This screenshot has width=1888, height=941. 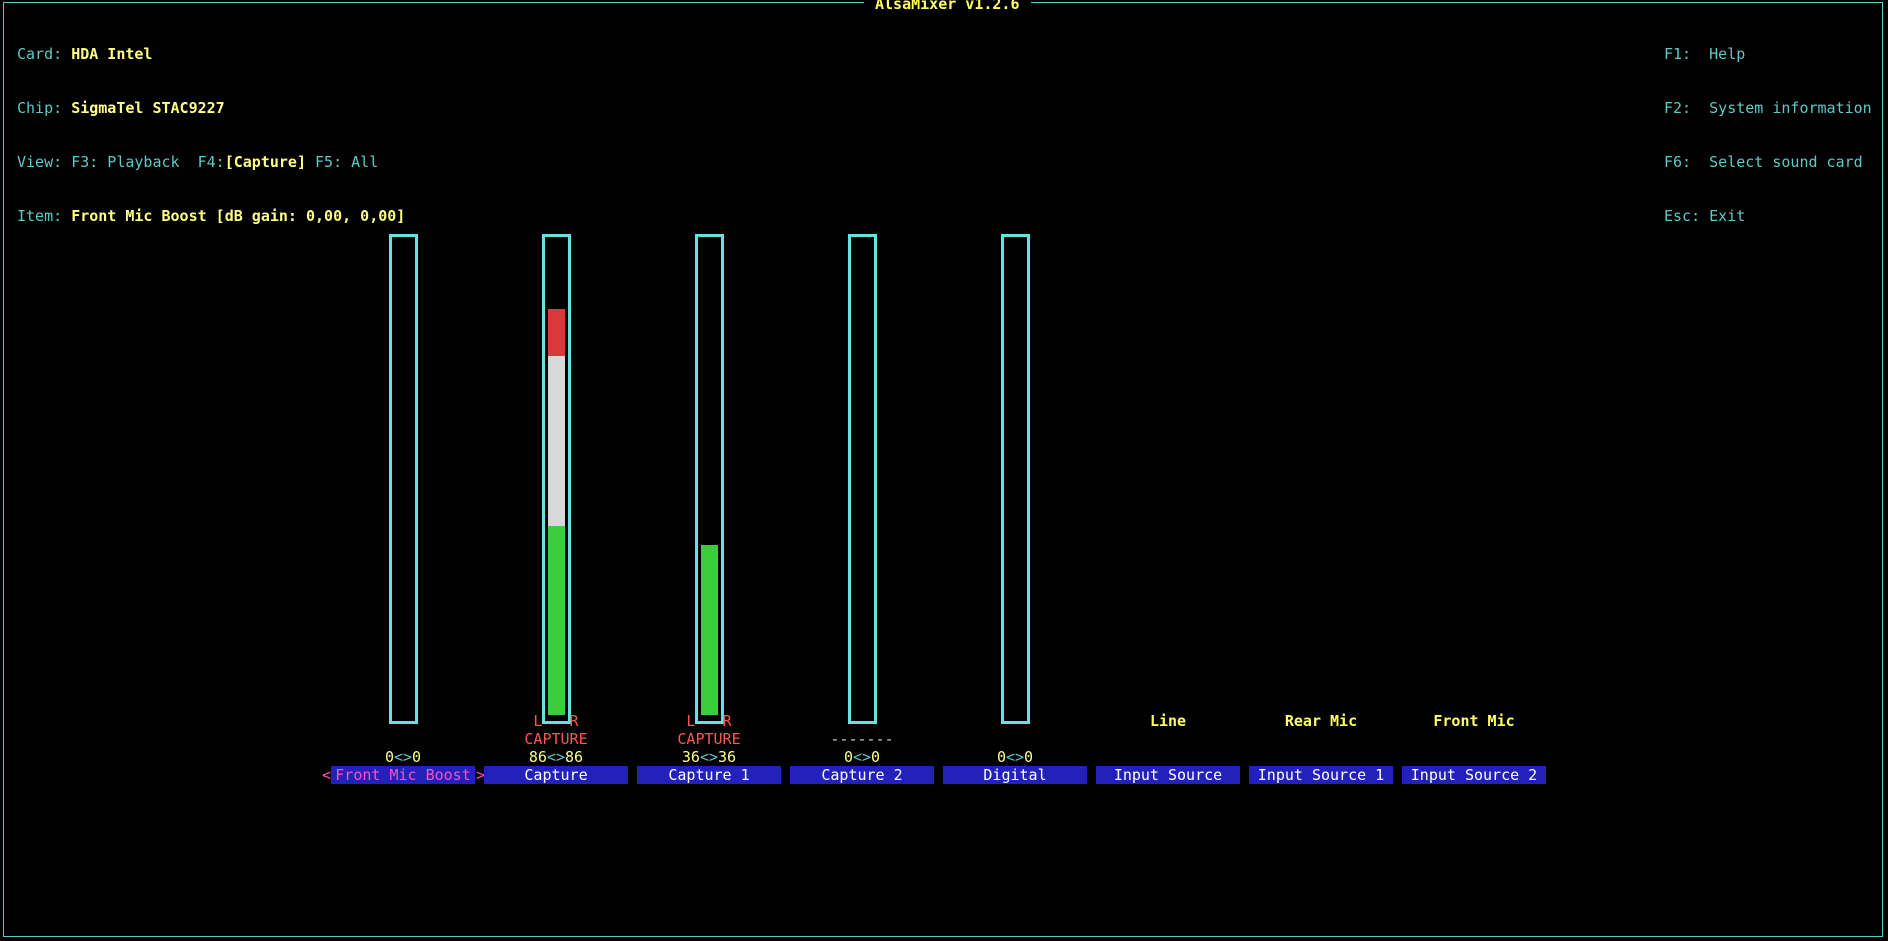 What do you see at coordinates (709, 775) in the screenshot?
I see `channel-label: Capture 1` at bounding box center [709, 775].